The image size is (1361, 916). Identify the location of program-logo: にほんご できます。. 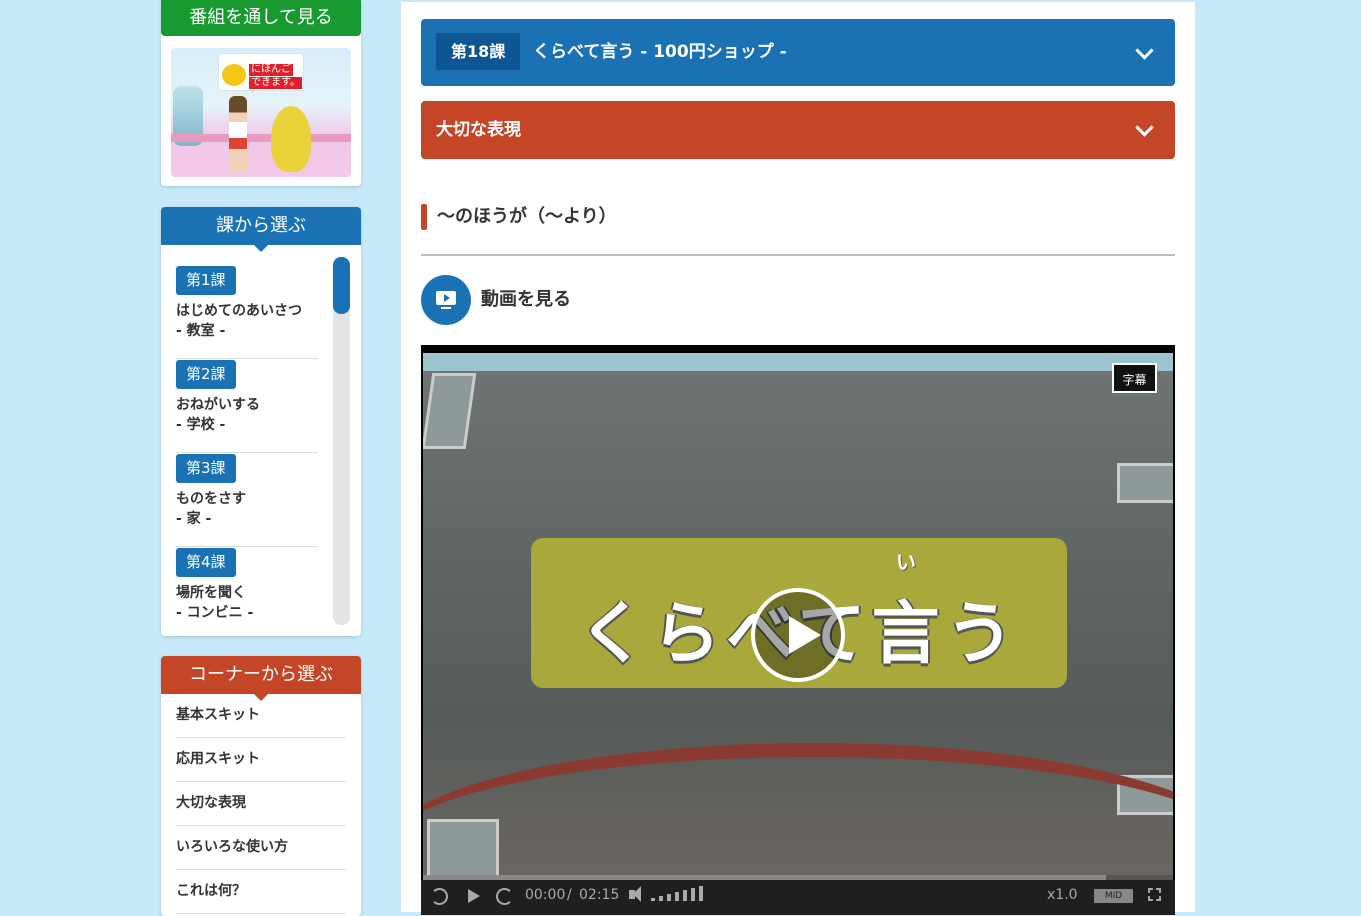
(261, 72).